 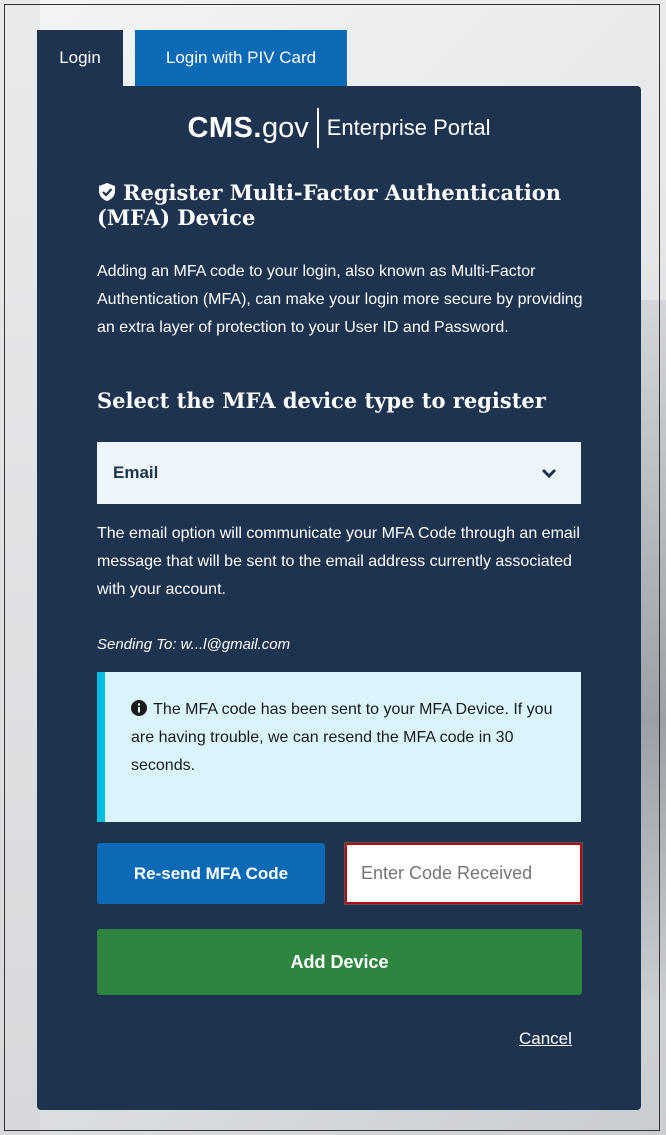 I want to click on tab-login: Login, so click(x=80, y=58).